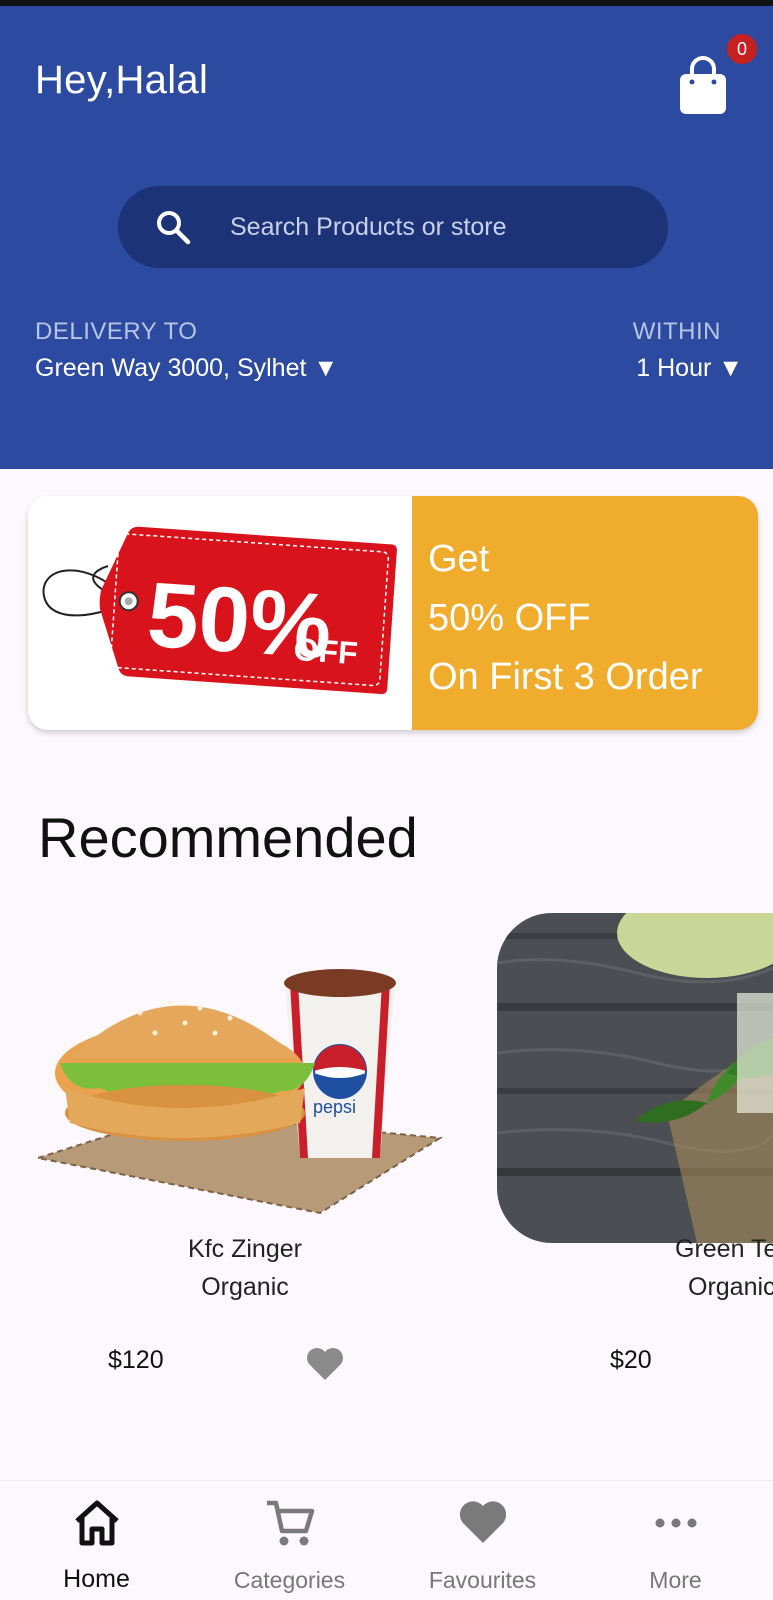  I want to click on promo-banner: 50% OFF Get 50% OFF On First 3 Order, so click(393, 613).